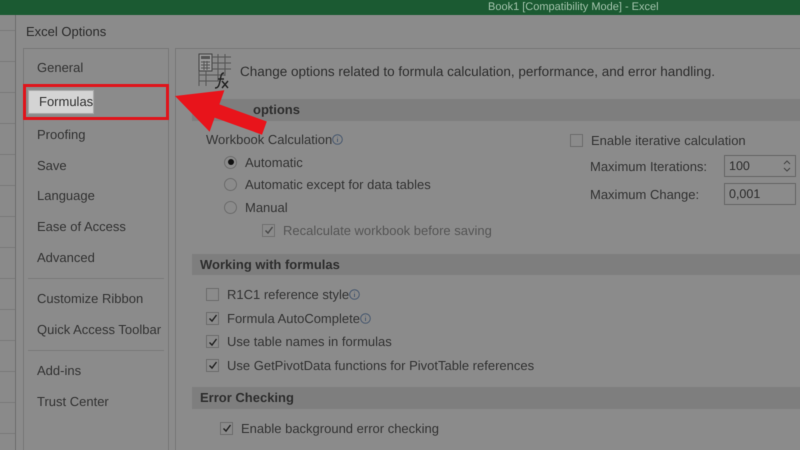 This screenshot has height=450, width=800. I want to click on option-label: R1C1 reference style, so click(288, 294).